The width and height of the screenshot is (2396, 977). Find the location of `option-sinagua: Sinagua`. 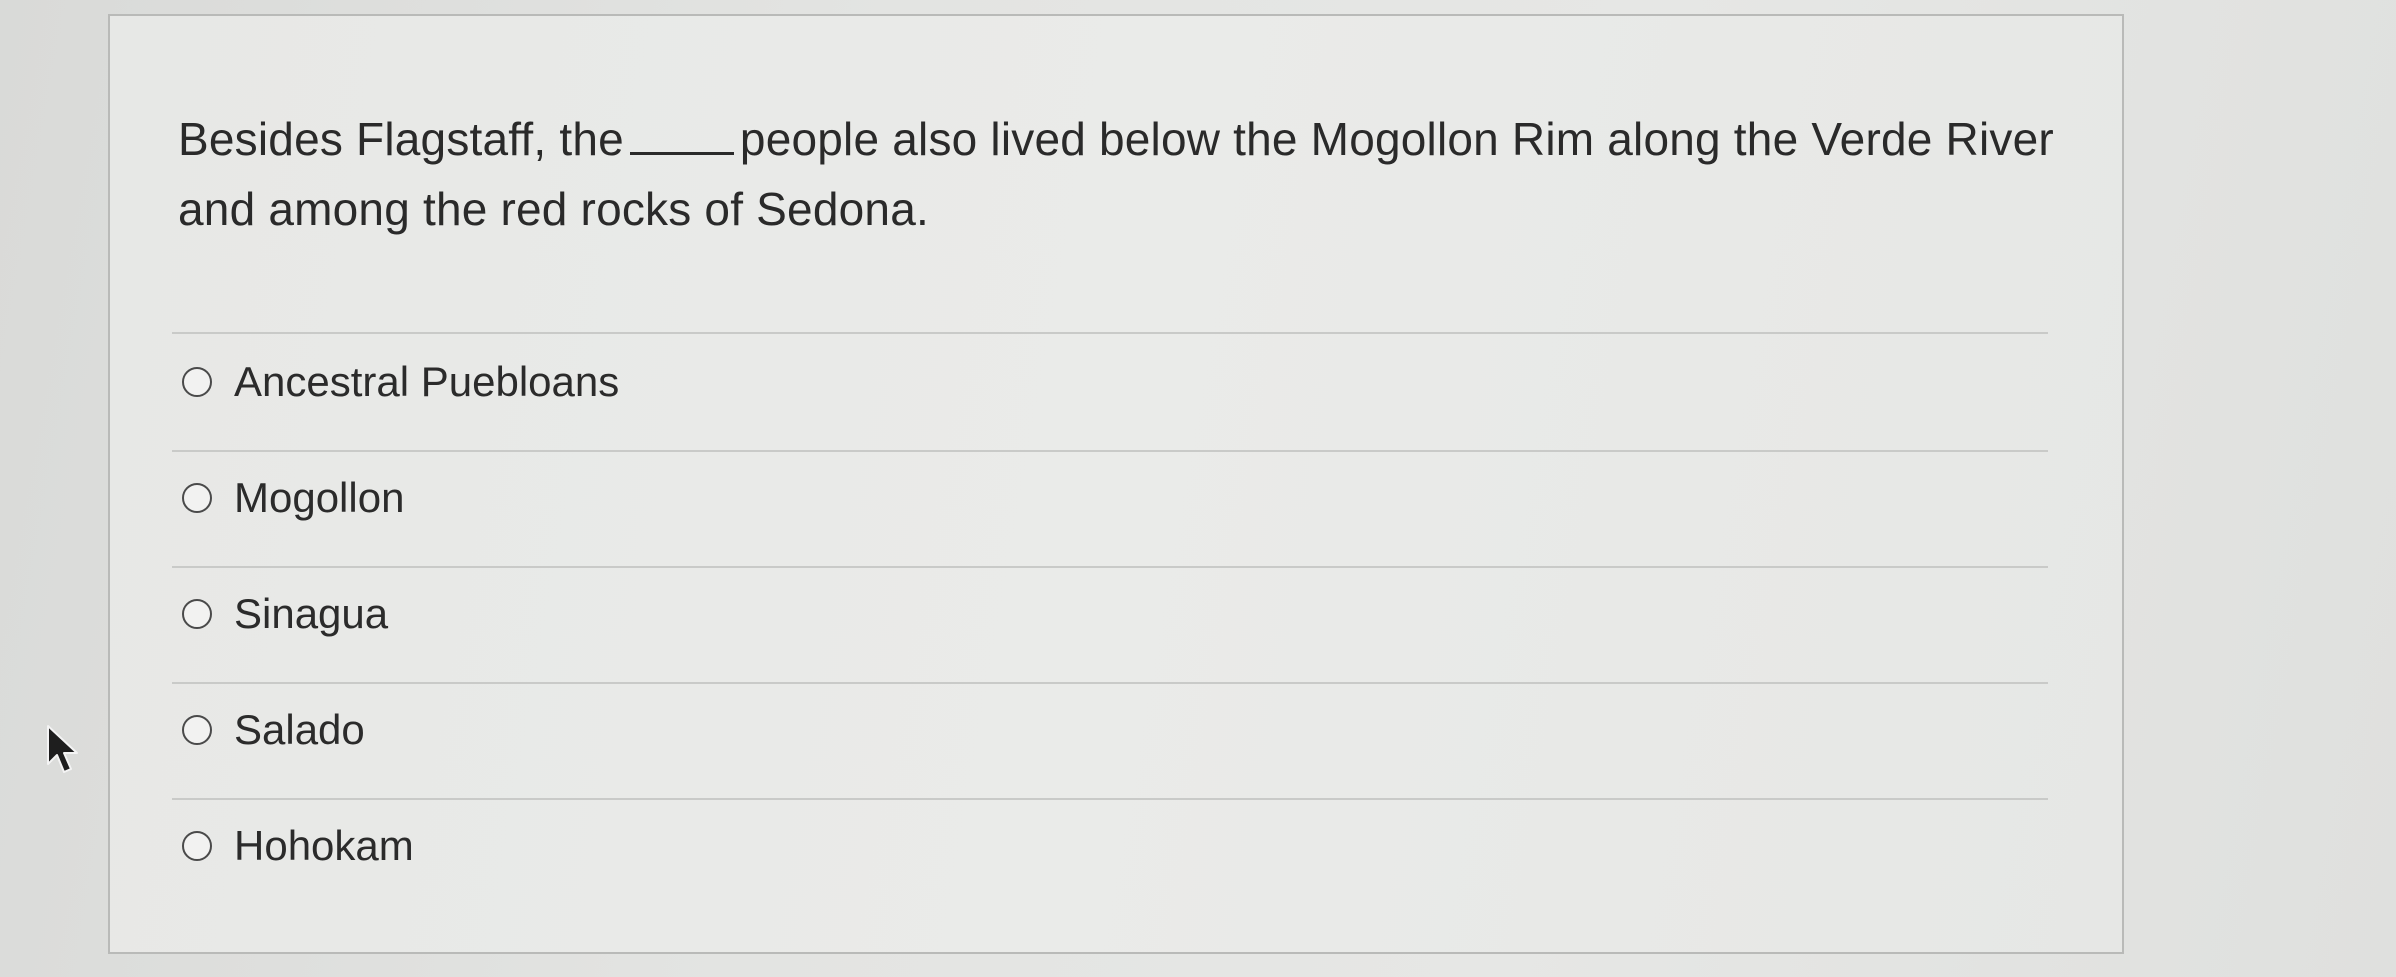

option-sinagua: Sinagua is located at coordinates (285, 614).